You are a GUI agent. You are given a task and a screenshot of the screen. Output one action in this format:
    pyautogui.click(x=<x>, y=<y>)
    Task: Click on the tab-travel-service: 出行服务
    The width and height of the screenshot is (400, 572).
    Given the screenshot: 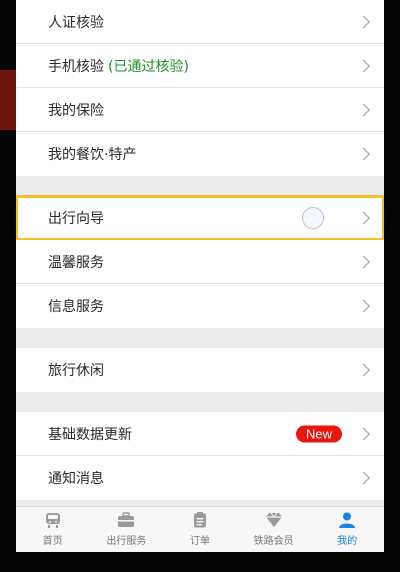 What is the action you would take?
    pyautogui.click(x=127, y=529)
    